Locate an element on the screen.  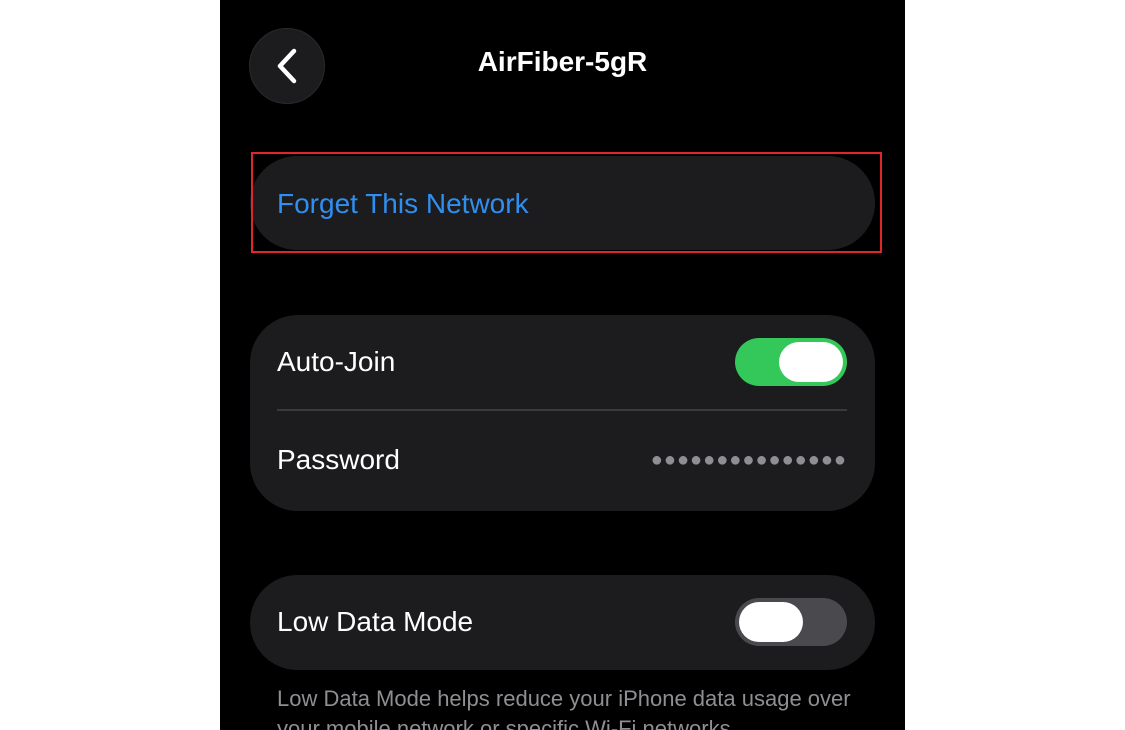
auto-join-label: Auto-Join is located at coordinates (336, 361).